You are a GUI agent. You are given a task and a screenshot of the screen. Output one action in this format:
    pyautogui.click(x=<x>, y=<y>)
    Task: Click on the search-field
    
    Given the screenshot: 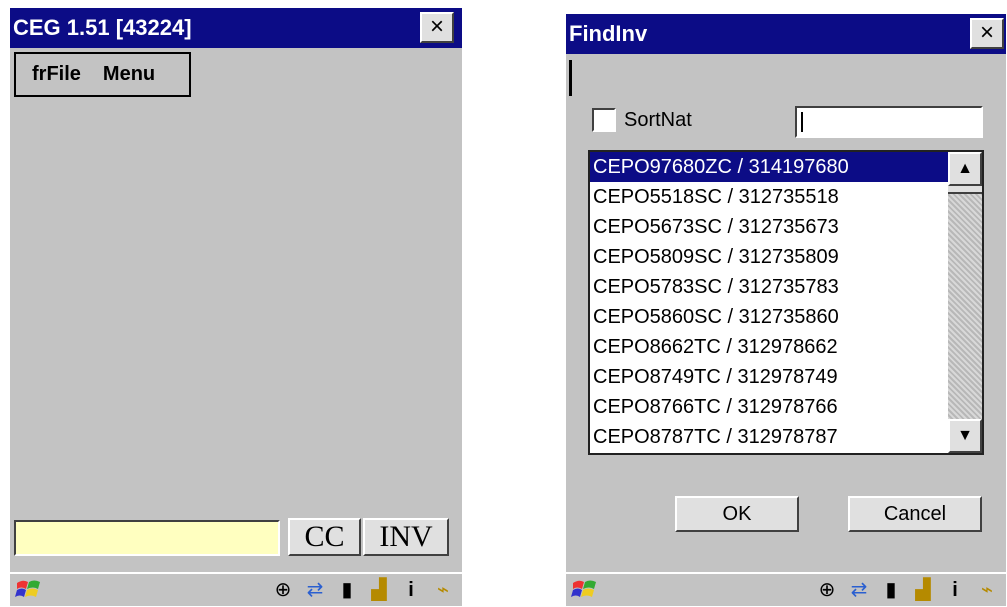 What is the action you would take?
    pyautogui.click(x=889, y=122)
    